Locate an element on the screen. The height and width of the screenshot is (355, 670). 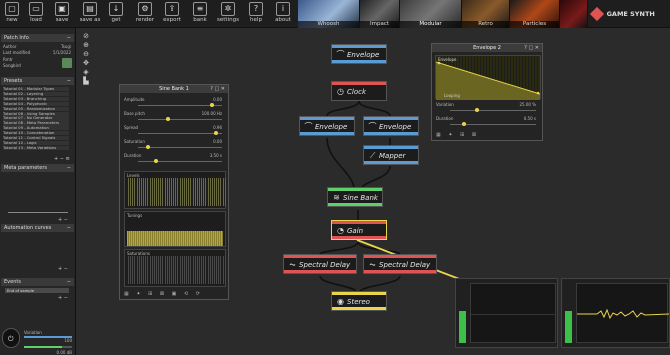
node-envelope-1: ⌒ Envelope is located at coordinates (359, 54).